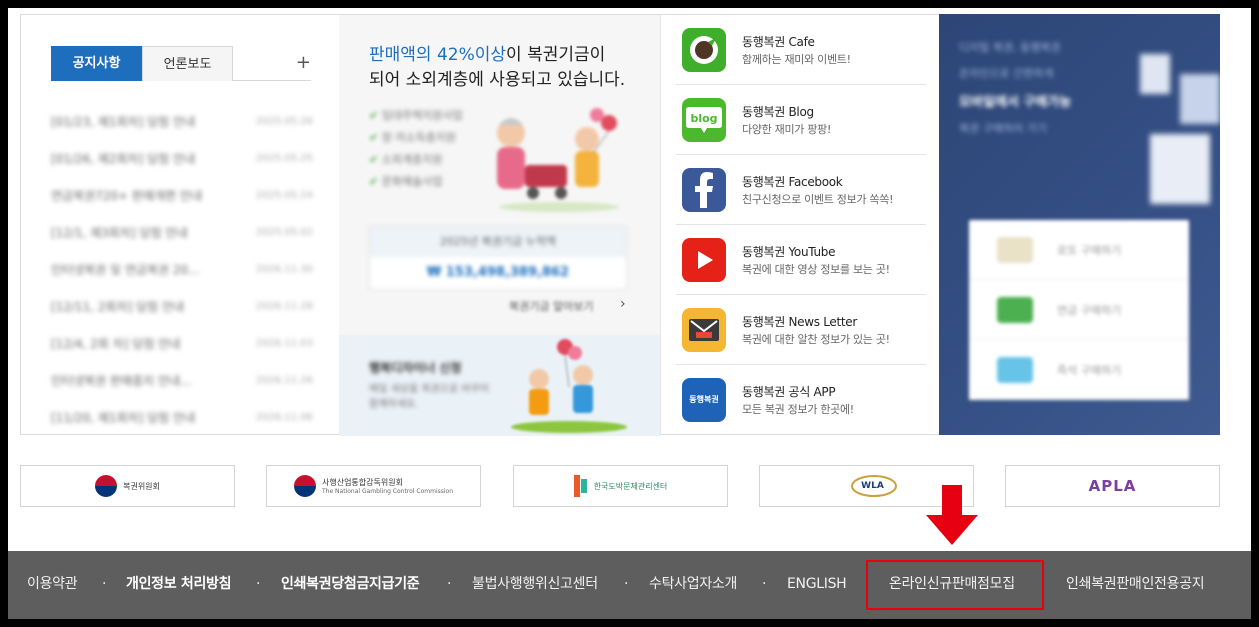 This screenshot has width=1259, height=627. I want to click on notice-item: [12/4, 2회 차] 당첨 안내 2026.11.03, so click(182, 343).